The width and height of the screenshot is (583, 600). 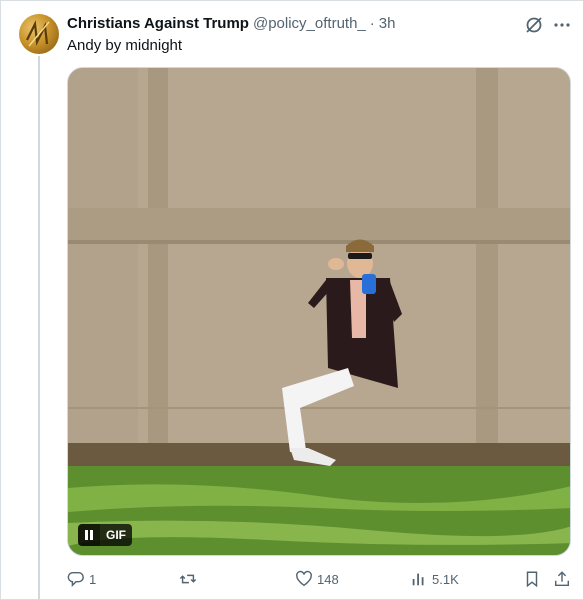 What do you see at coordinates (116, 535) in the screenshot?
I see `gif-label: GIF` at bounding box center [116, 535].